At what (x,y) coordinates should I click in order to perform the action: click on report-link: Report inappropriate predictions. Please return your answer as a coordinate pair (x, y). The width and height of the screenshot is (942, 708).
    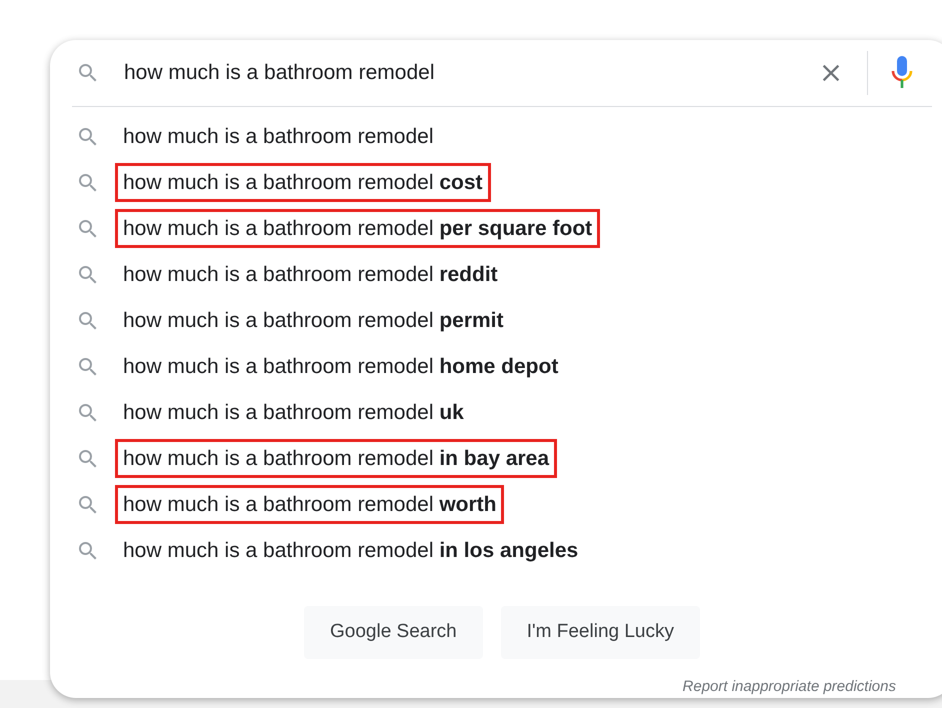
    Looking at the image, I should click on (789, 687).